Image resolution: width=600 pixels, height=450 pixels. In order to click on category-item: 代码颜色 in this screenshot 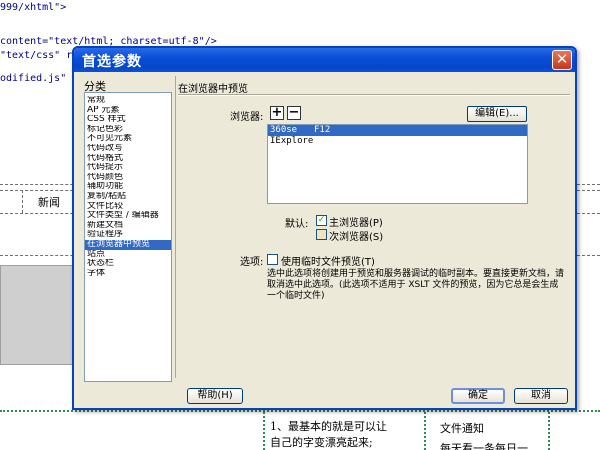, I will do `click(128, 178)`.